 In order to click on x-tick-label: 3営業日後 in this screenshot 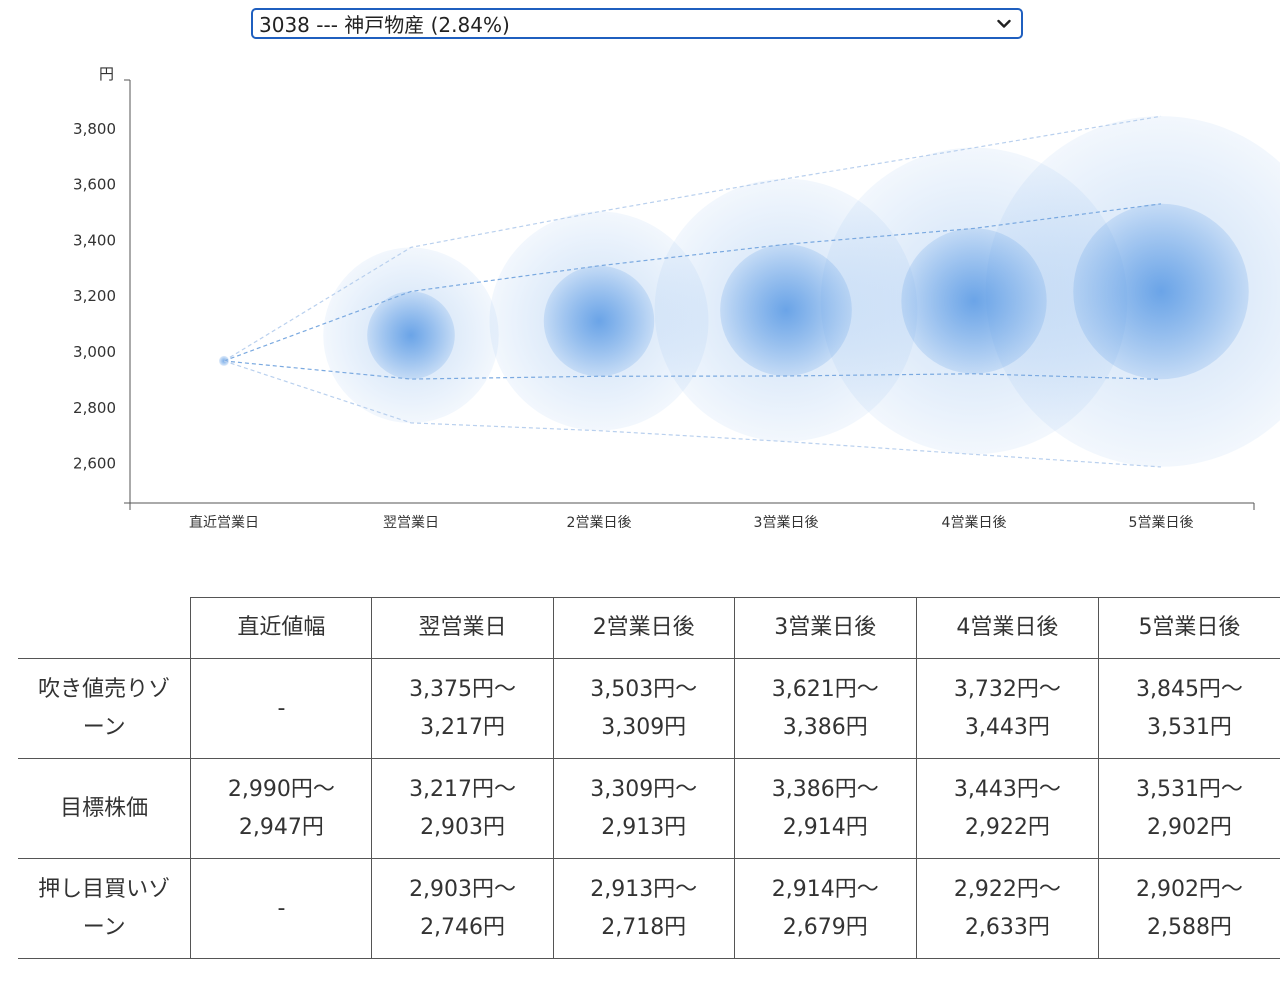, I will do `click(786, 523)`.